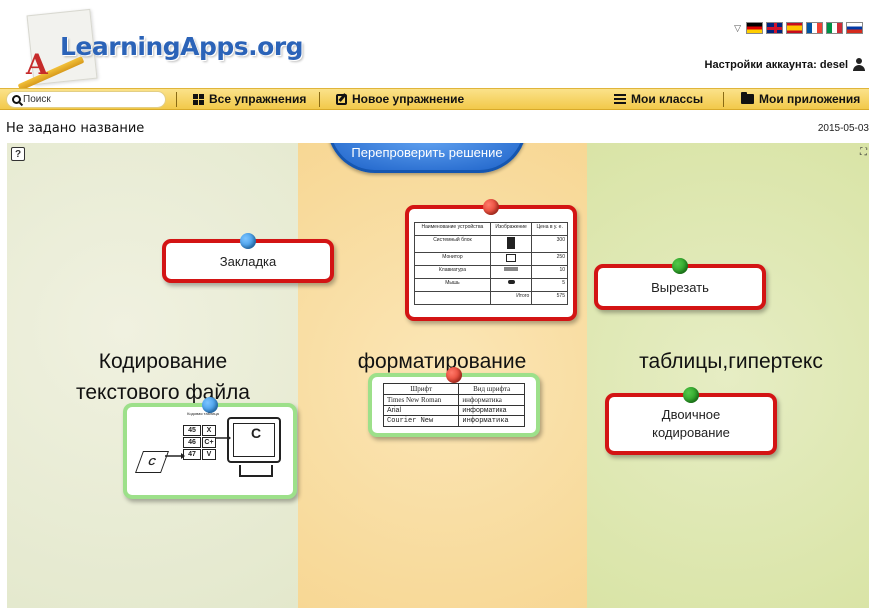 The image size is (869, 608). What do you see at coordinates (192, 442) in the screenshot?
I see `code-cell: 46` at bounding box center [192, 442].